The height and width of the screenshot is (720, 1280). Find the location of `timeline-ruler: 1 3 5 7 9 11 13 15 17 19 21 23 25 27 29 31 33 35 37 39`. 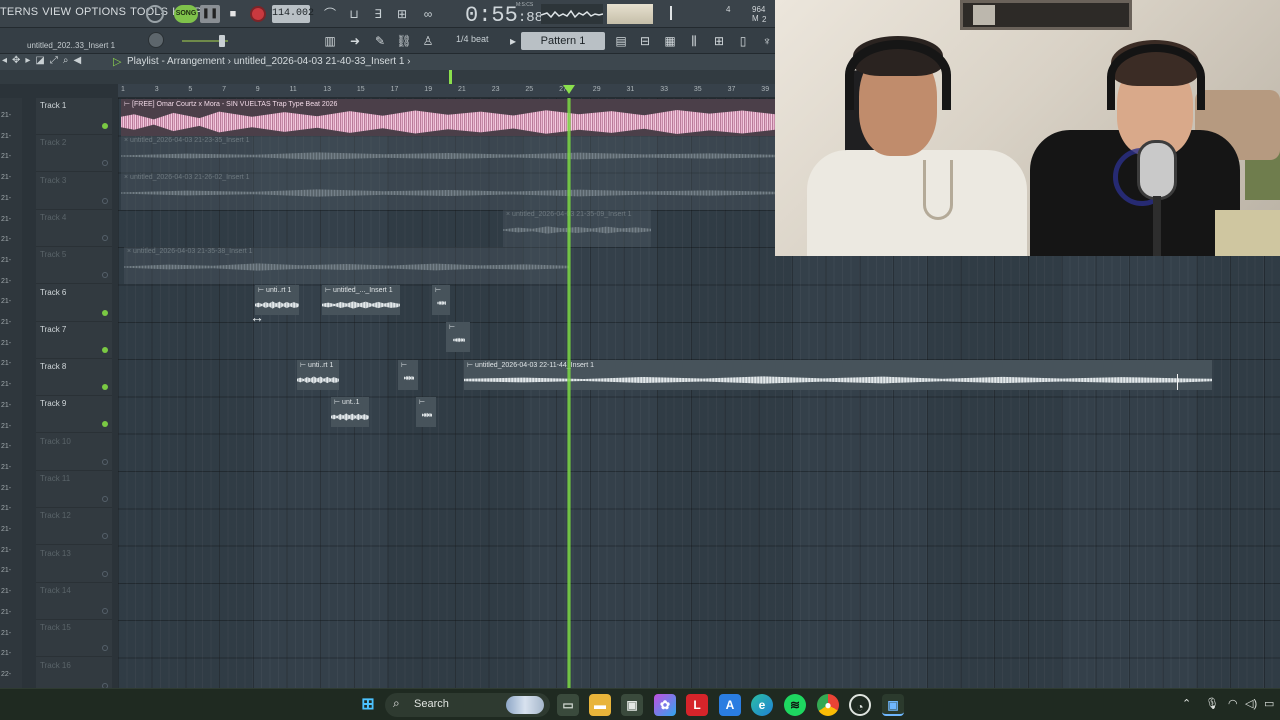

timeline-ruler: 1 3 5 7 9 11 13 15 17 19 21 23 25 27 29 31 33 35 37 39 is located at coordinates (446, 91).